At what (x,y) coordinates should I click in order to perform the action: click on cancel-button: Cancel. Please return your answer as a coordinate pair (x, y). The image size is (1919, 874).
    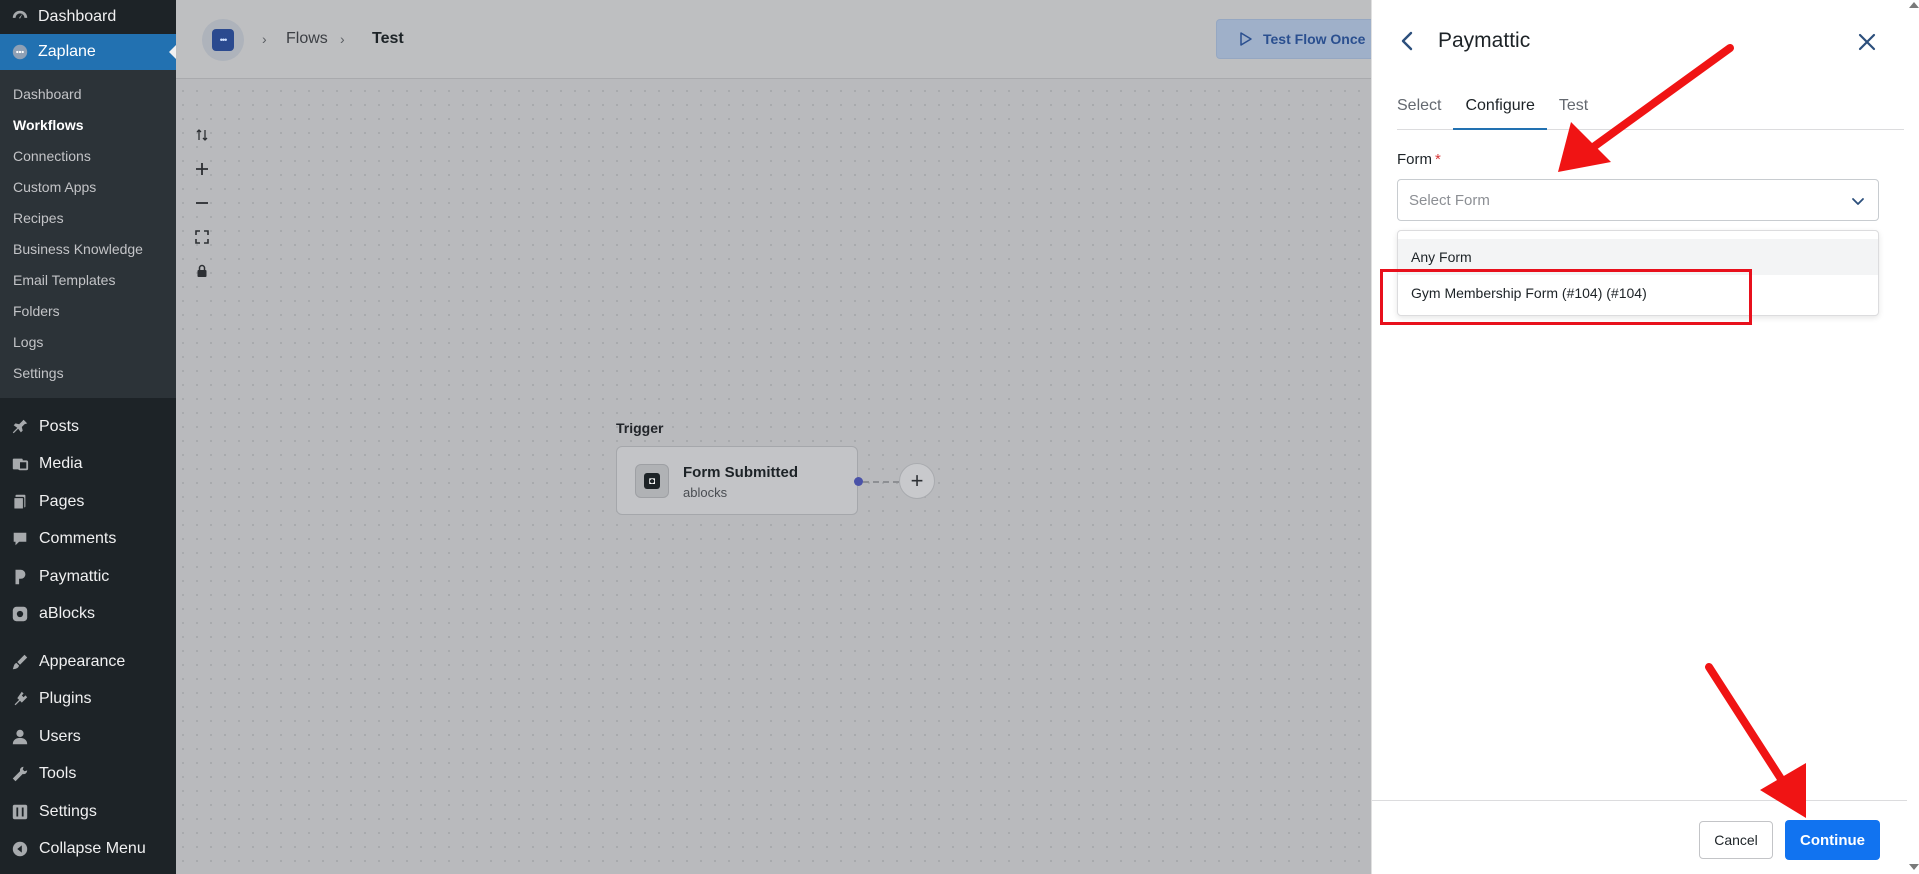
    Looking at the image, I should click on (1736, 840).